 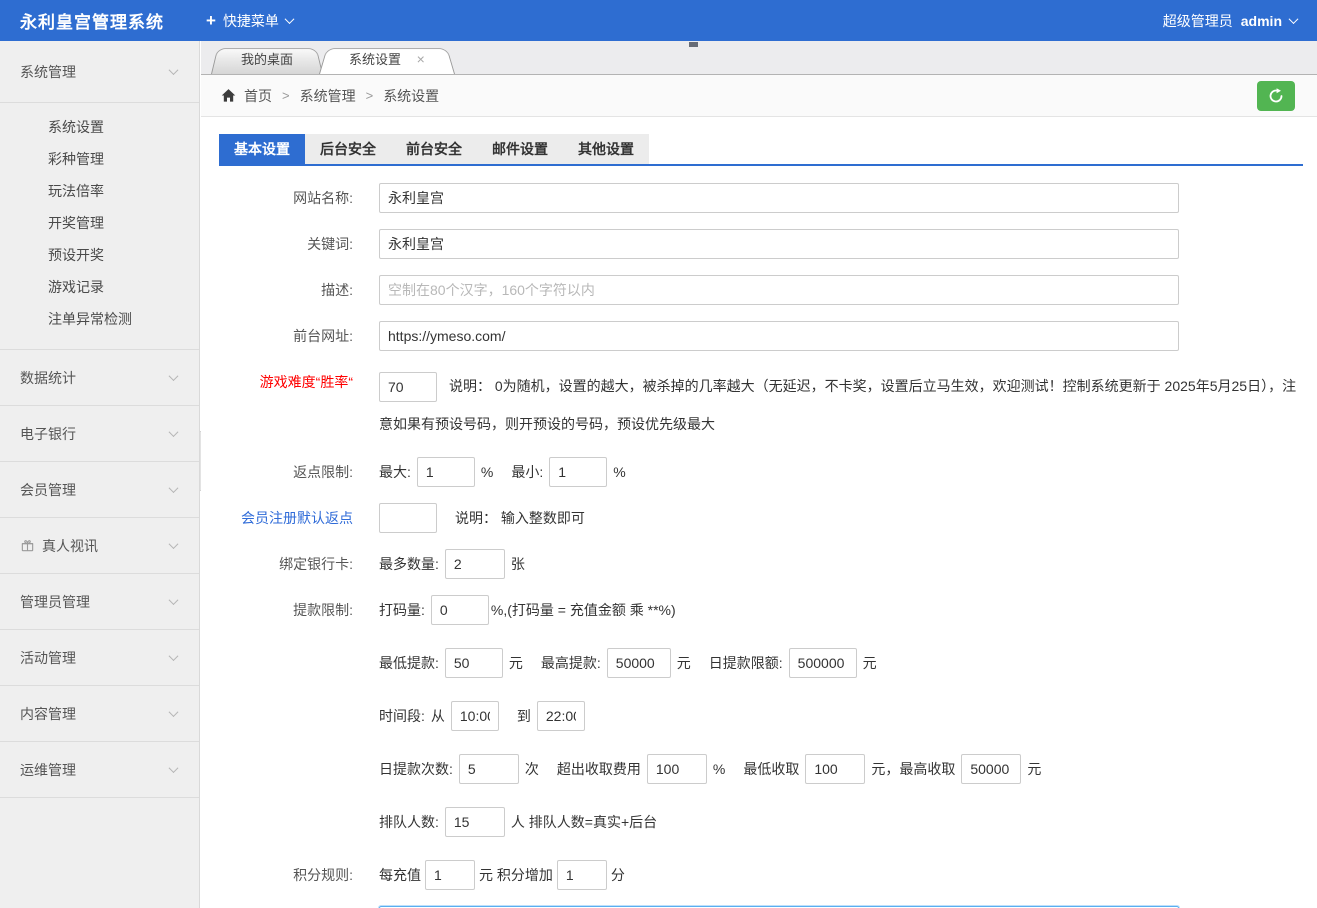 What do you see at coordinates (515, 663) in the screenshot?
I see `yuan-unit: 元` at bounding box center [515, 663].